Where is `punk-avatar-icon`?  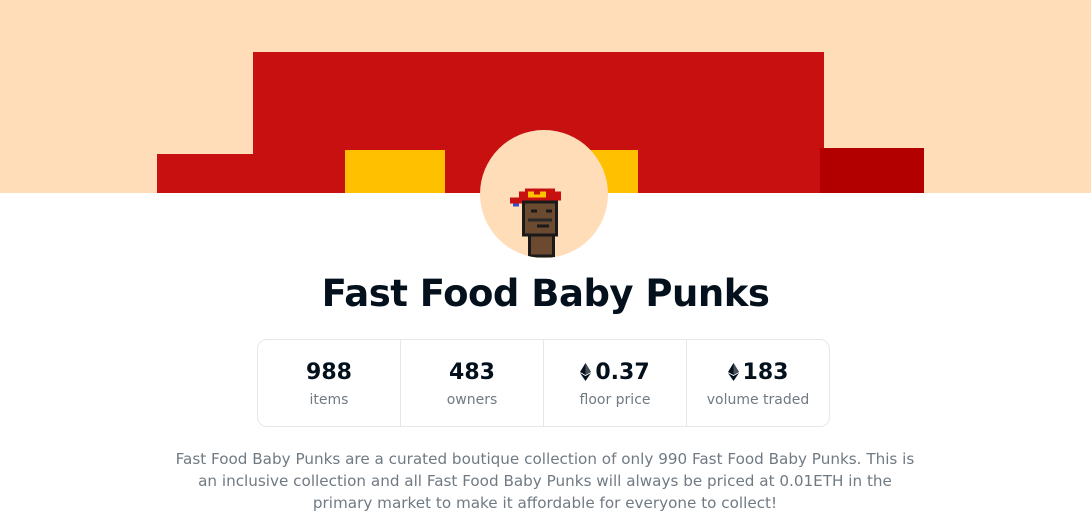
punk-avatar-icon is located at coordinates (535, 223).